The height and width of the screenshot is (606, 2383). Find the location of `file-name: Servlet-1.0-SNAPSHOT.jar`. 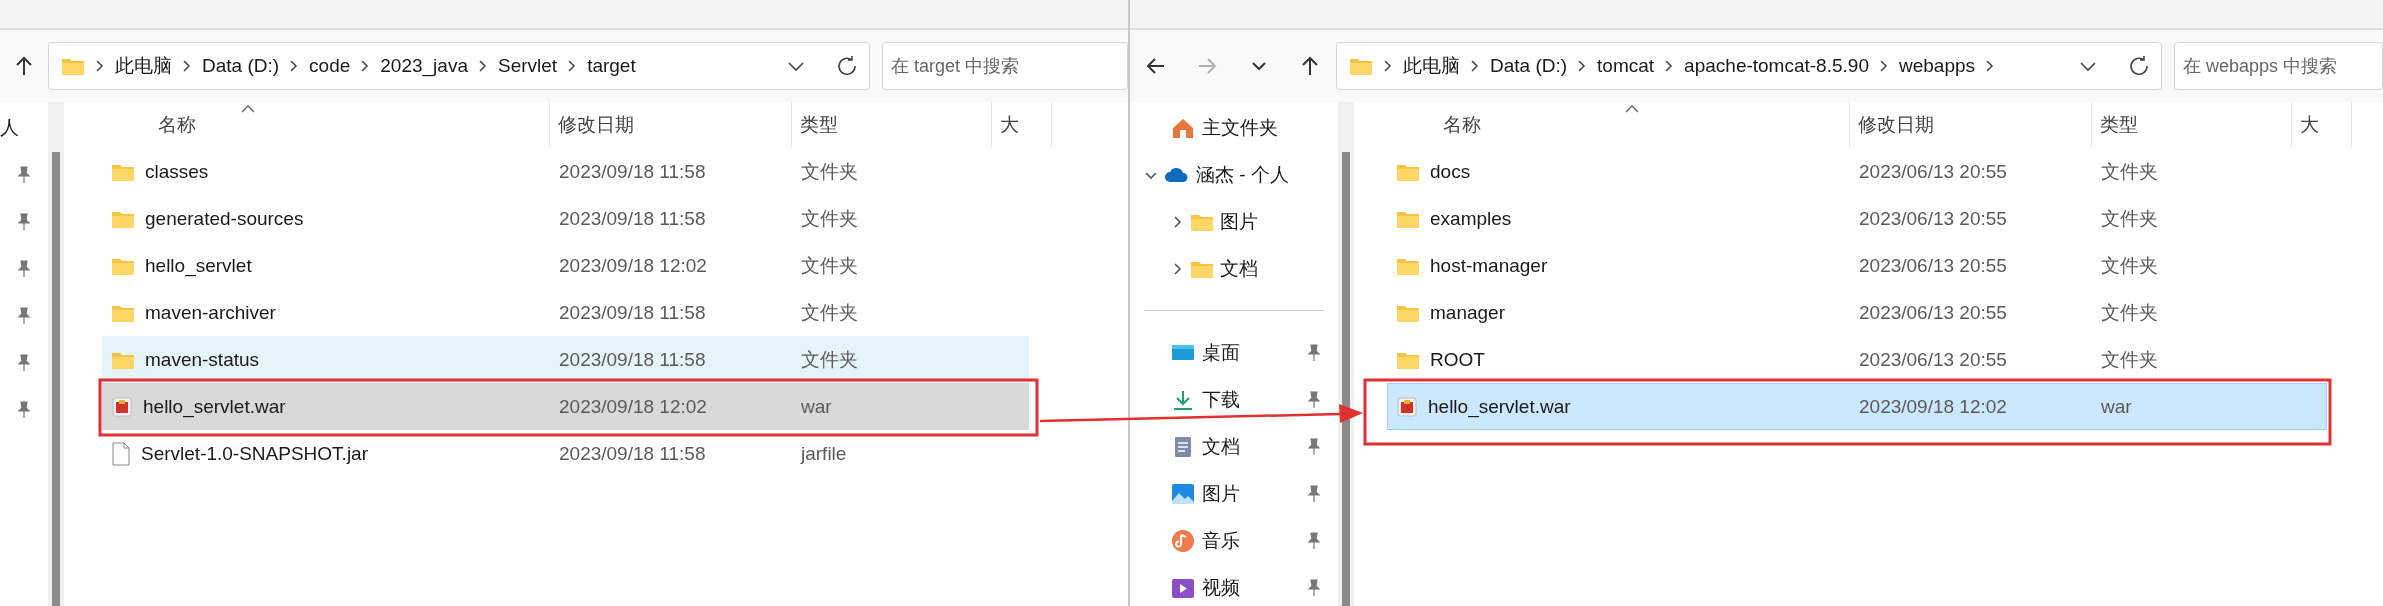

file-name: Servlet-1.0-SNAPSHOT.jar is located at coordinates (254, 453).